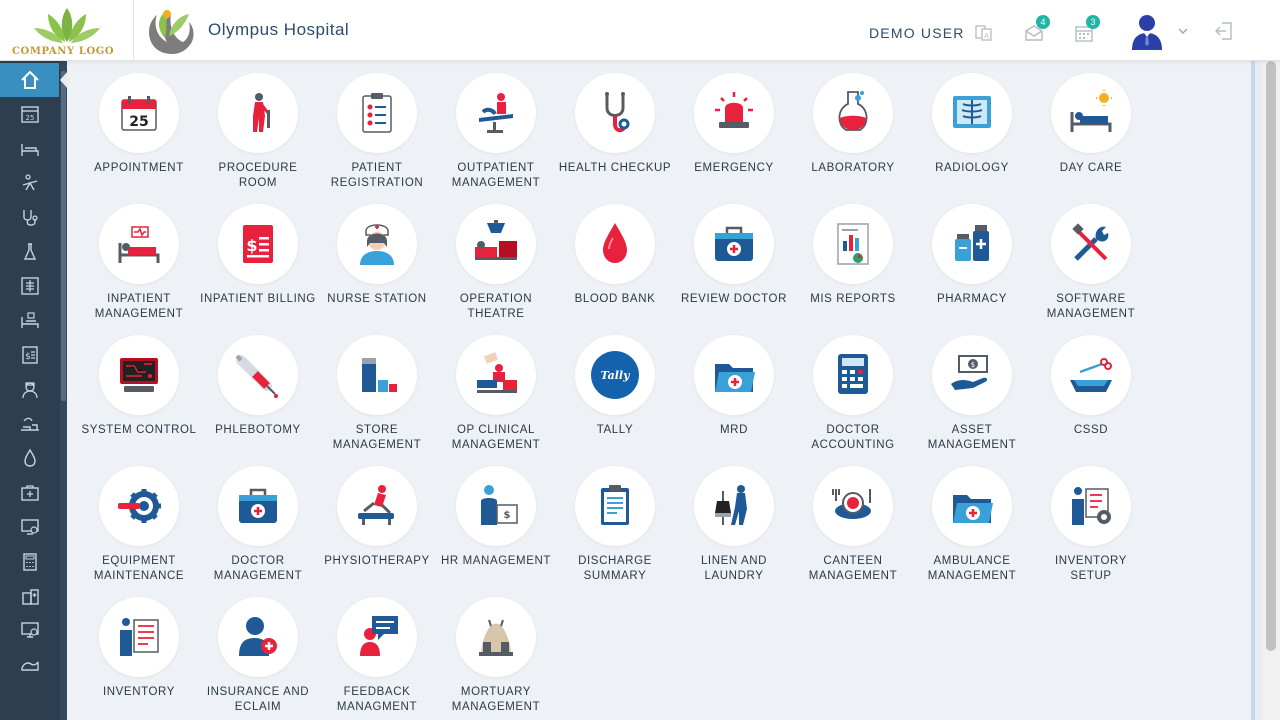 The width and height of the screenshot is (1280, 720). I want to click on module-inventory-setup: INVENTORY SETUP, so click(1091, 526).